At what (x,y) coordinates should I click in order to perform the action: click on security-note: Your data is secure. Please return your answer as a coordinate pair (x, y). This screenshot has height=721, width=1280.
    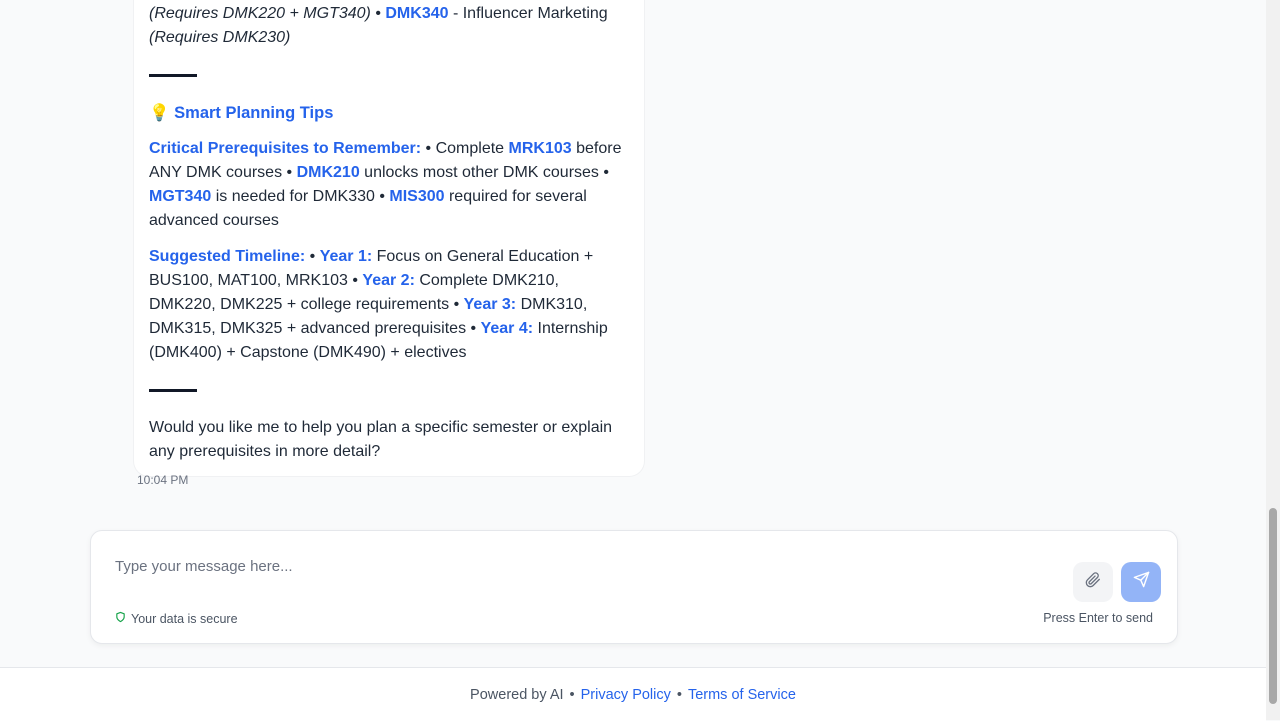
    Looking at the image, I should click on (176, 618).